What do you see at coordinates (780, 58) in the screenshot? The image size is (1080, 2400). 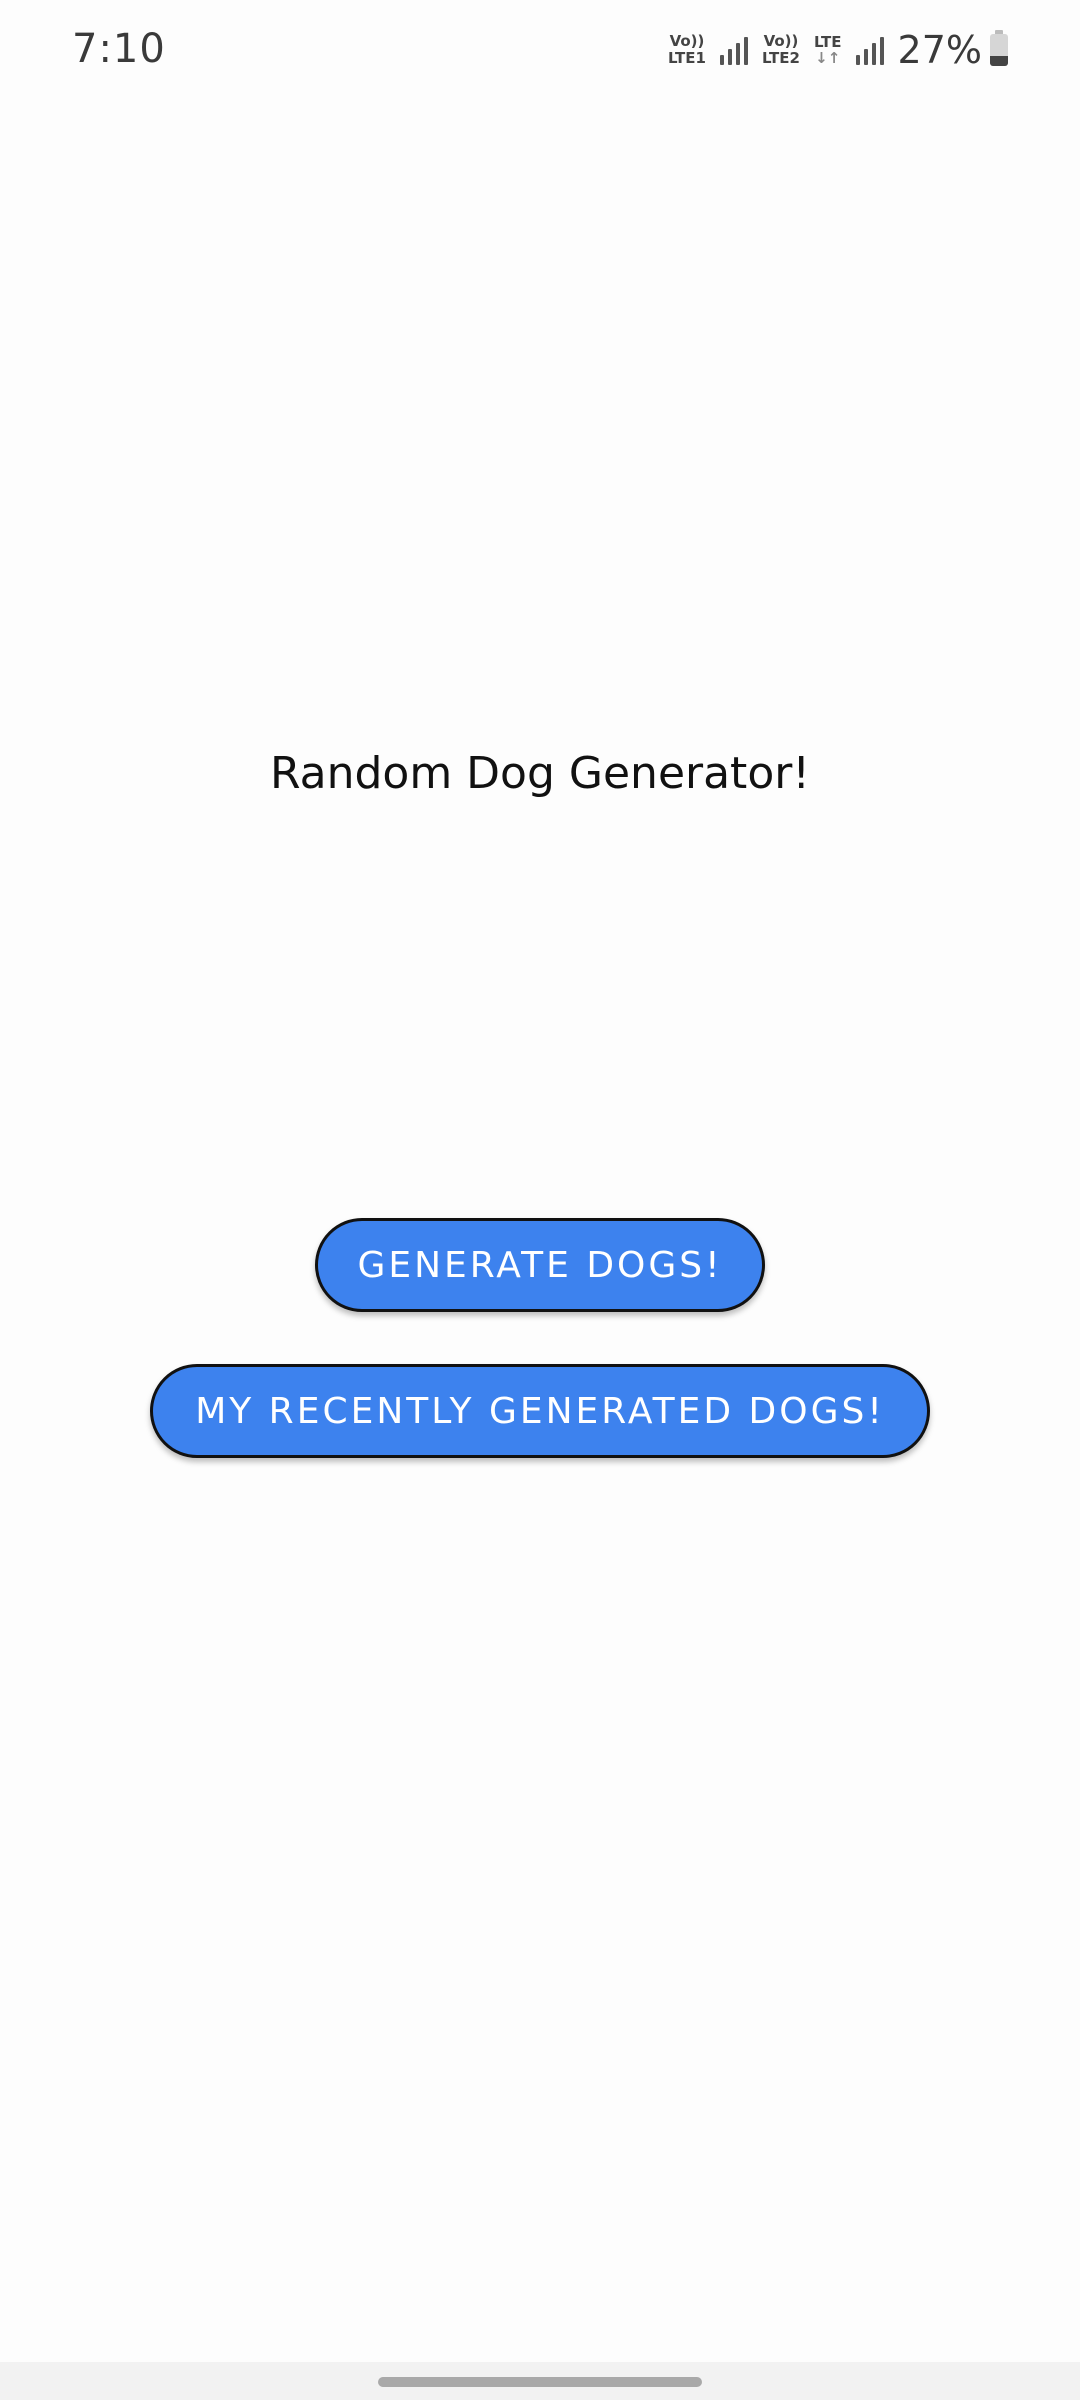 I see `sim2-lte-label: LTE2` at bounding box center [780, 58].